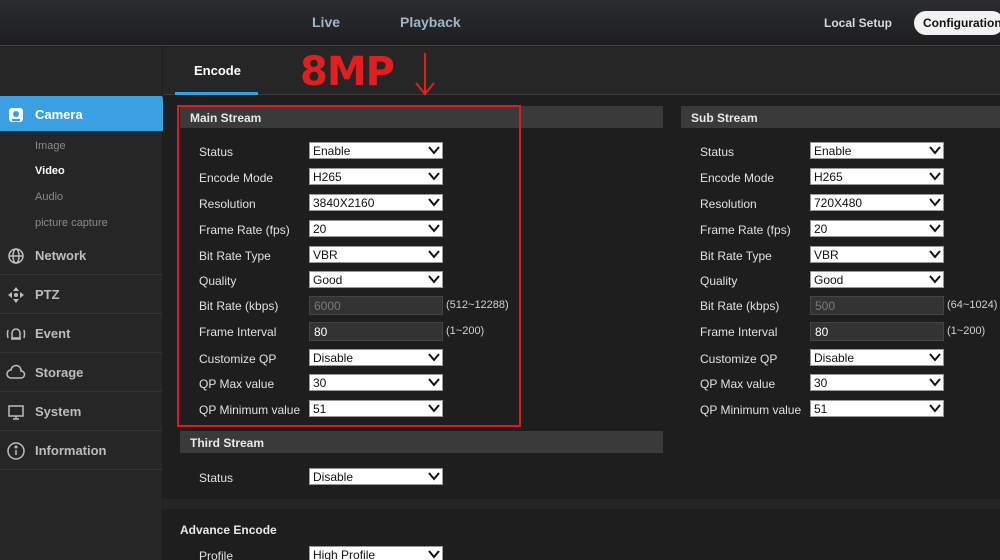 The height and width of the screenshot is (560, 1000). I want to click on sub-qp-min-select: 51, so click(877, 408).